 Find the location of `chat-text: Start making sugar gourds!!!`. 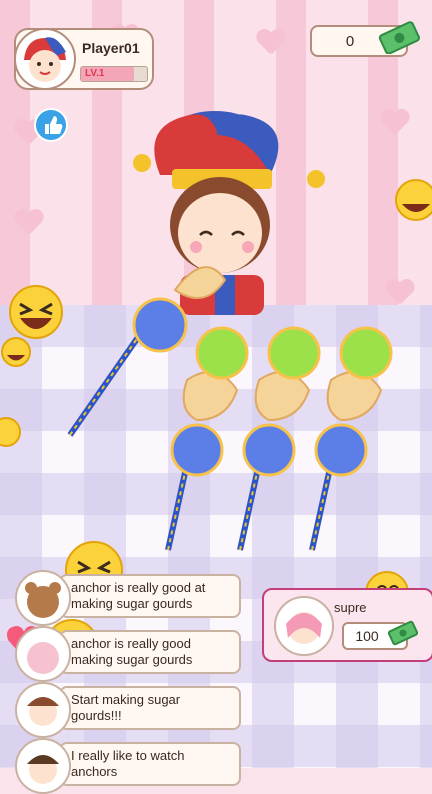

chat-text: Start making sugar gourds!!! is located at coordinates (126, 707).